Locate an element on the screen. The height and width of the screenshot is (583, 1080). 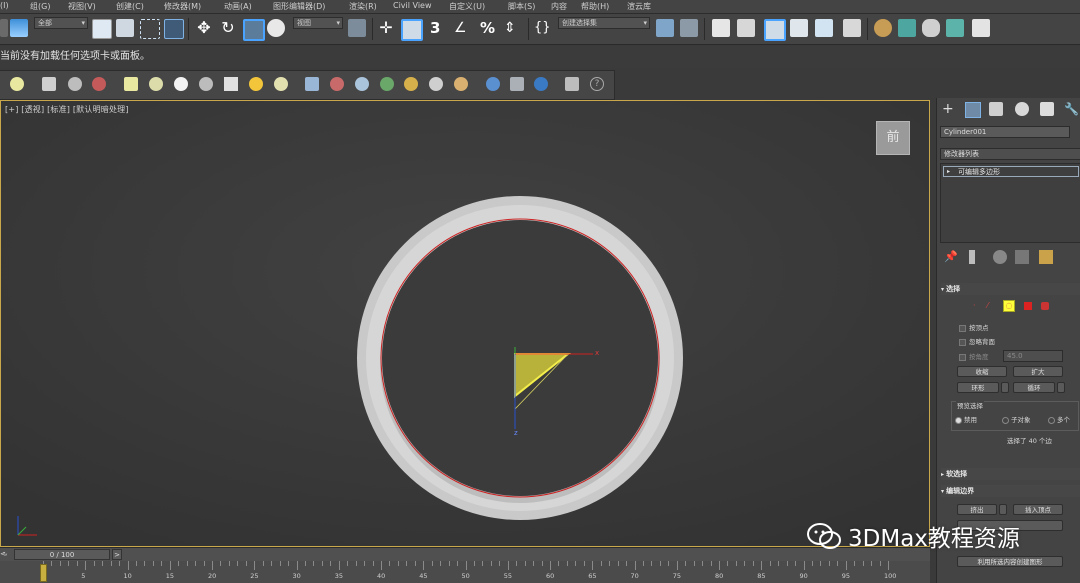
select-by-name-icon is located at coordinates (125, 28).